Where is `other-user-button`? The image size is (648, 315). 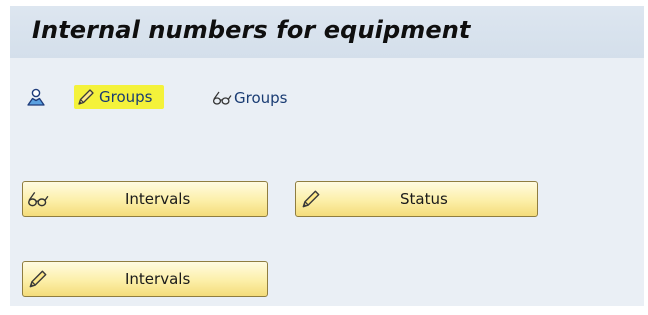 other-user-button is located at coordinates (36, 97).